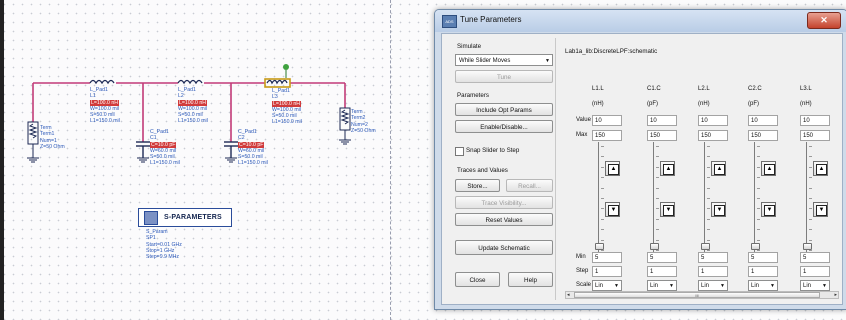  I want to click on dialog-titlebar: ADS Tune Parameters ✕, so click(640, 21).